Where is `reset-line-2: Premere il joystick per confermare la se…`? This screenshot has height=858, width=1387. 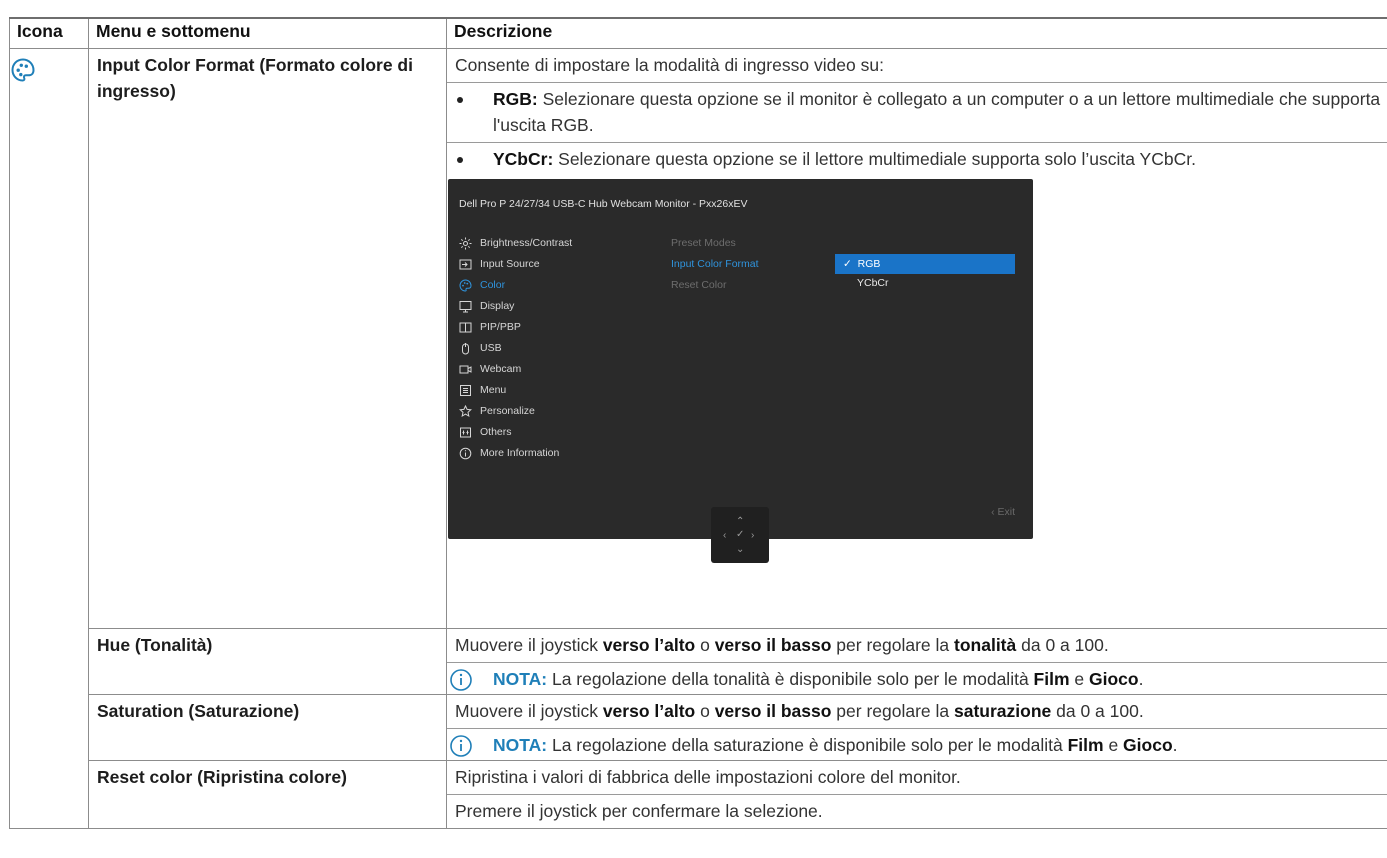
reset-line-2: Premere il joystick per confermare la se… is located at coordinates (917, 811).